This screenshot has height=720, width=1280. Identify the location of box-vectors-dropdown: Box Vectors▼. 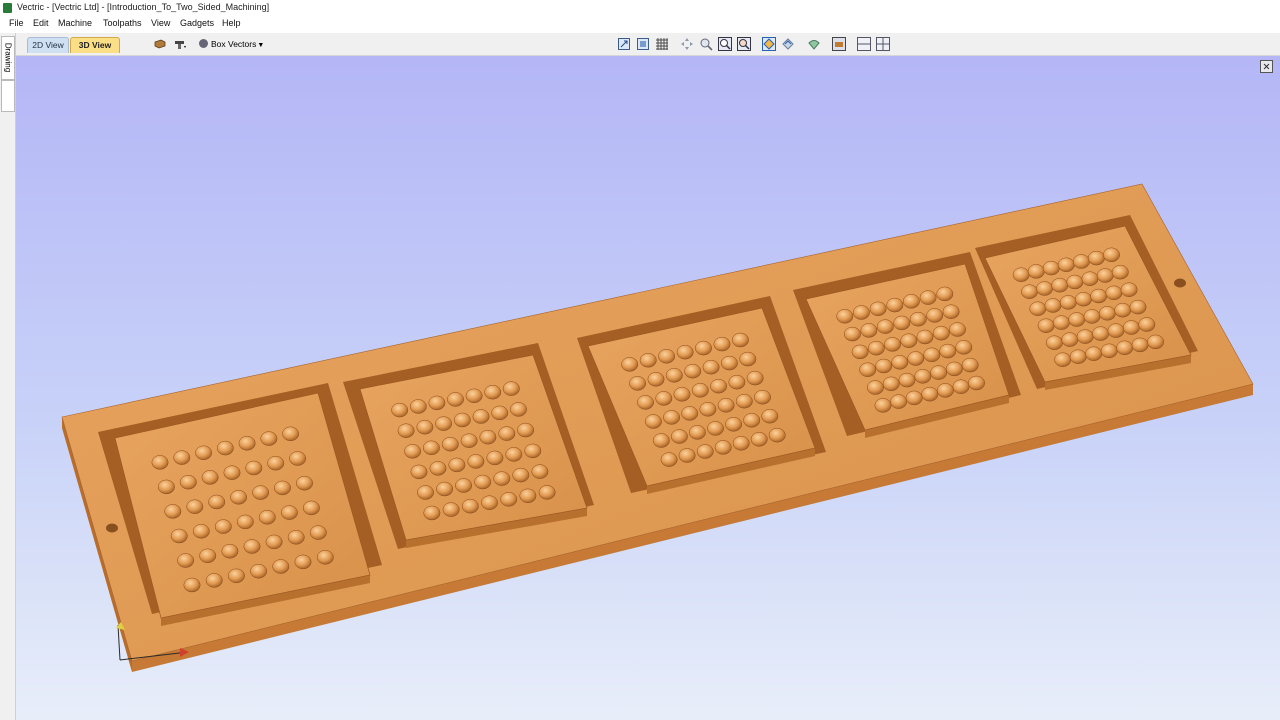
(231, 44).